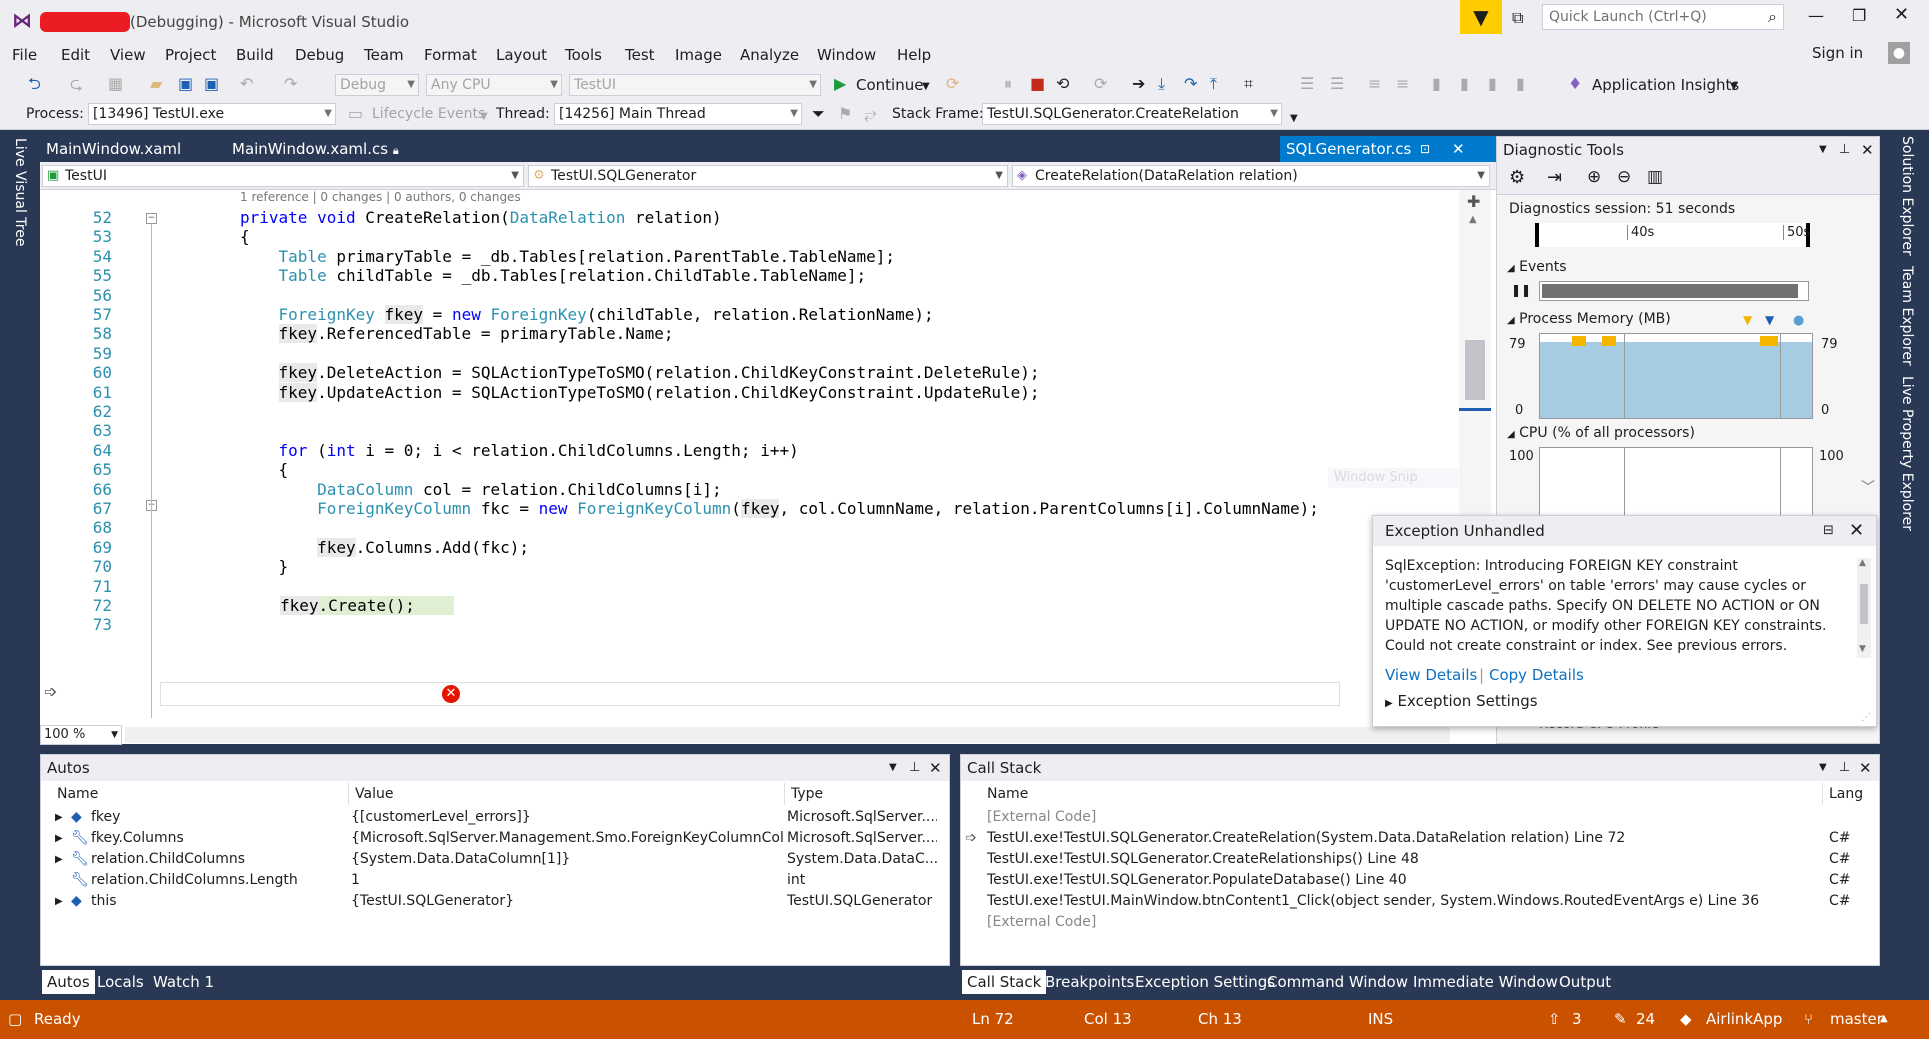  Describe the element at coordinates (1004, 982) in the screenshot. I see `tab-call-stack: Call Stack` at that location.